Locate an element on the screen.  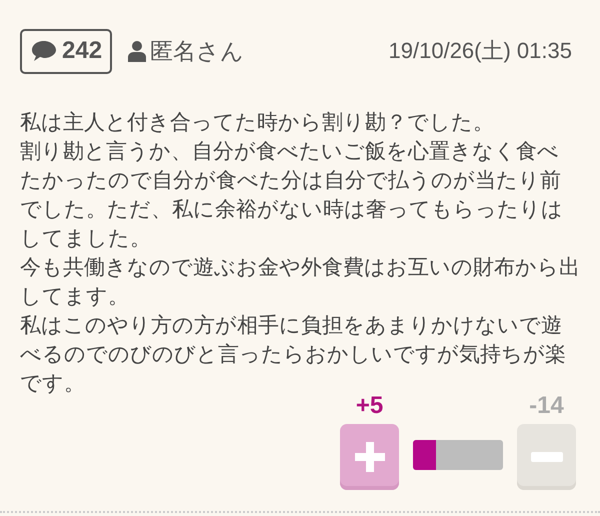
post-date: 19/10/26(土) 01:35 is located at coordinates (480, 51).